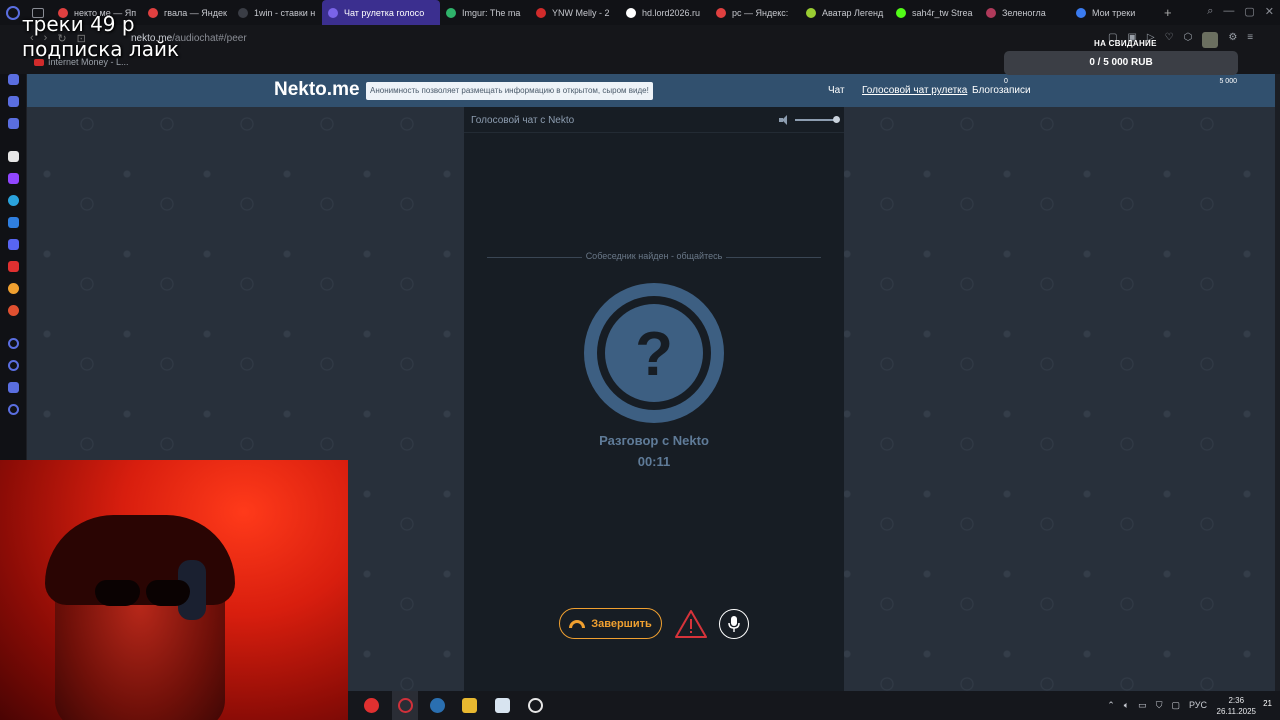 This screenshot has height=720, width=1280. What do you see at coordinates (1111, 705) in the screenshot?
I see `chevron-up-icon: ⌃` at bounding box center [1111, 705].